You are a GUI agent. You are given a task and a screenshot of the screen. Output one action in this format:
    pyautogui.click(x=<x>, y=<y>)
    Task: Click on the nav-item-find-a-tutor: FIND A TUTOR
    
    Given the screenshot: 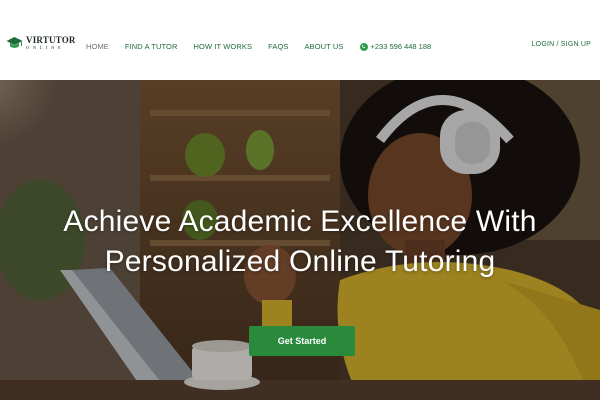 What is the action you would take?
    pyautogui.click(x=151, y=46)
    